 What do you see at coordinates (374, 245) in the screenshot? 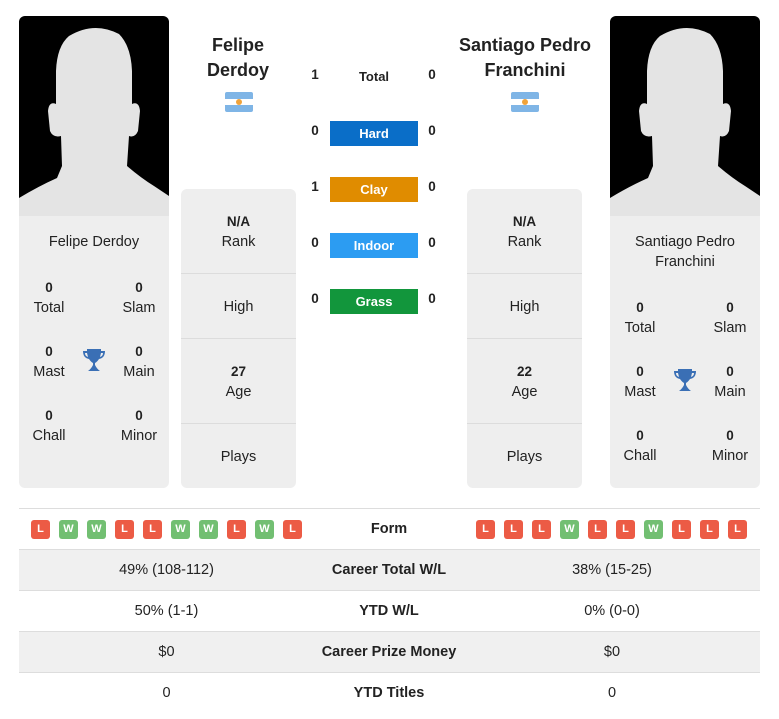
I see `surface-indoor-button: Indoor` at bounding box center [374, 245].